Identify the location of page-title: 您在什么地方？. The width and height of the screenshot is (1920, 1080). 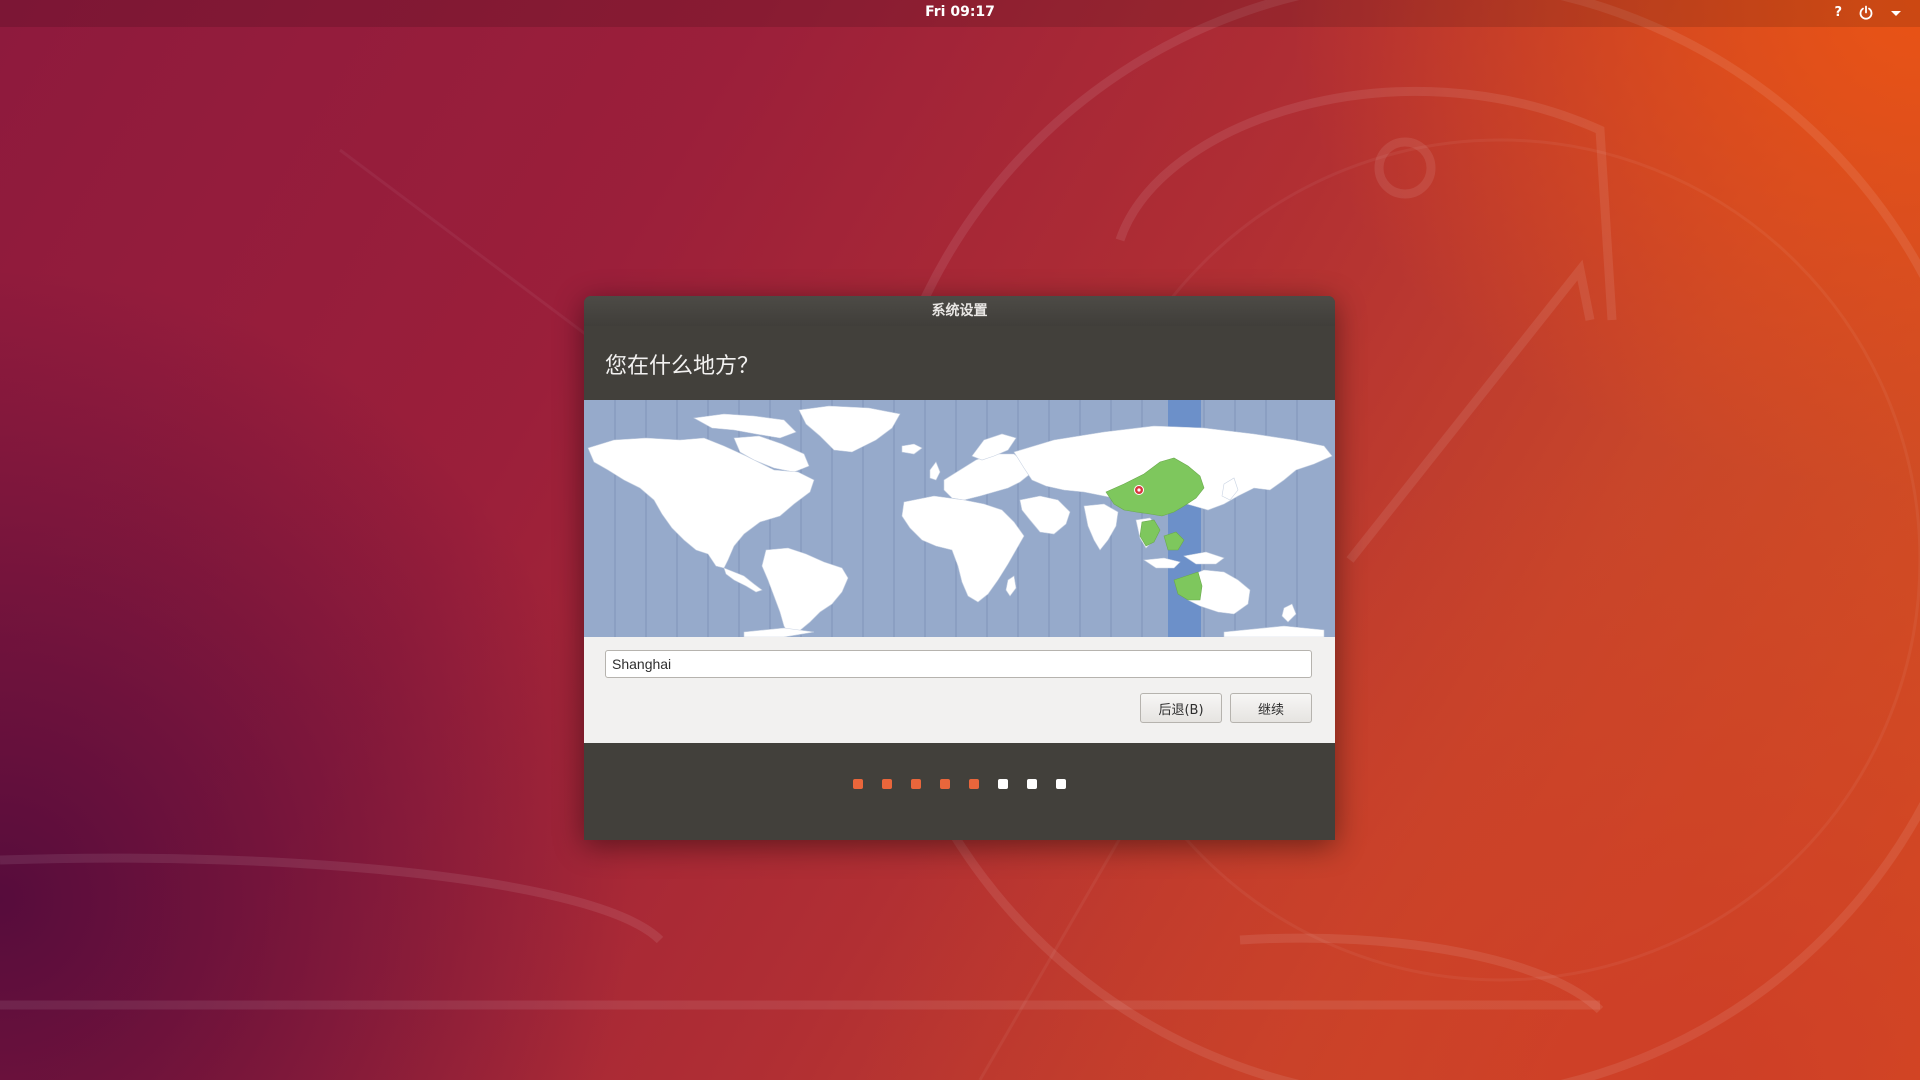
(682, 366).